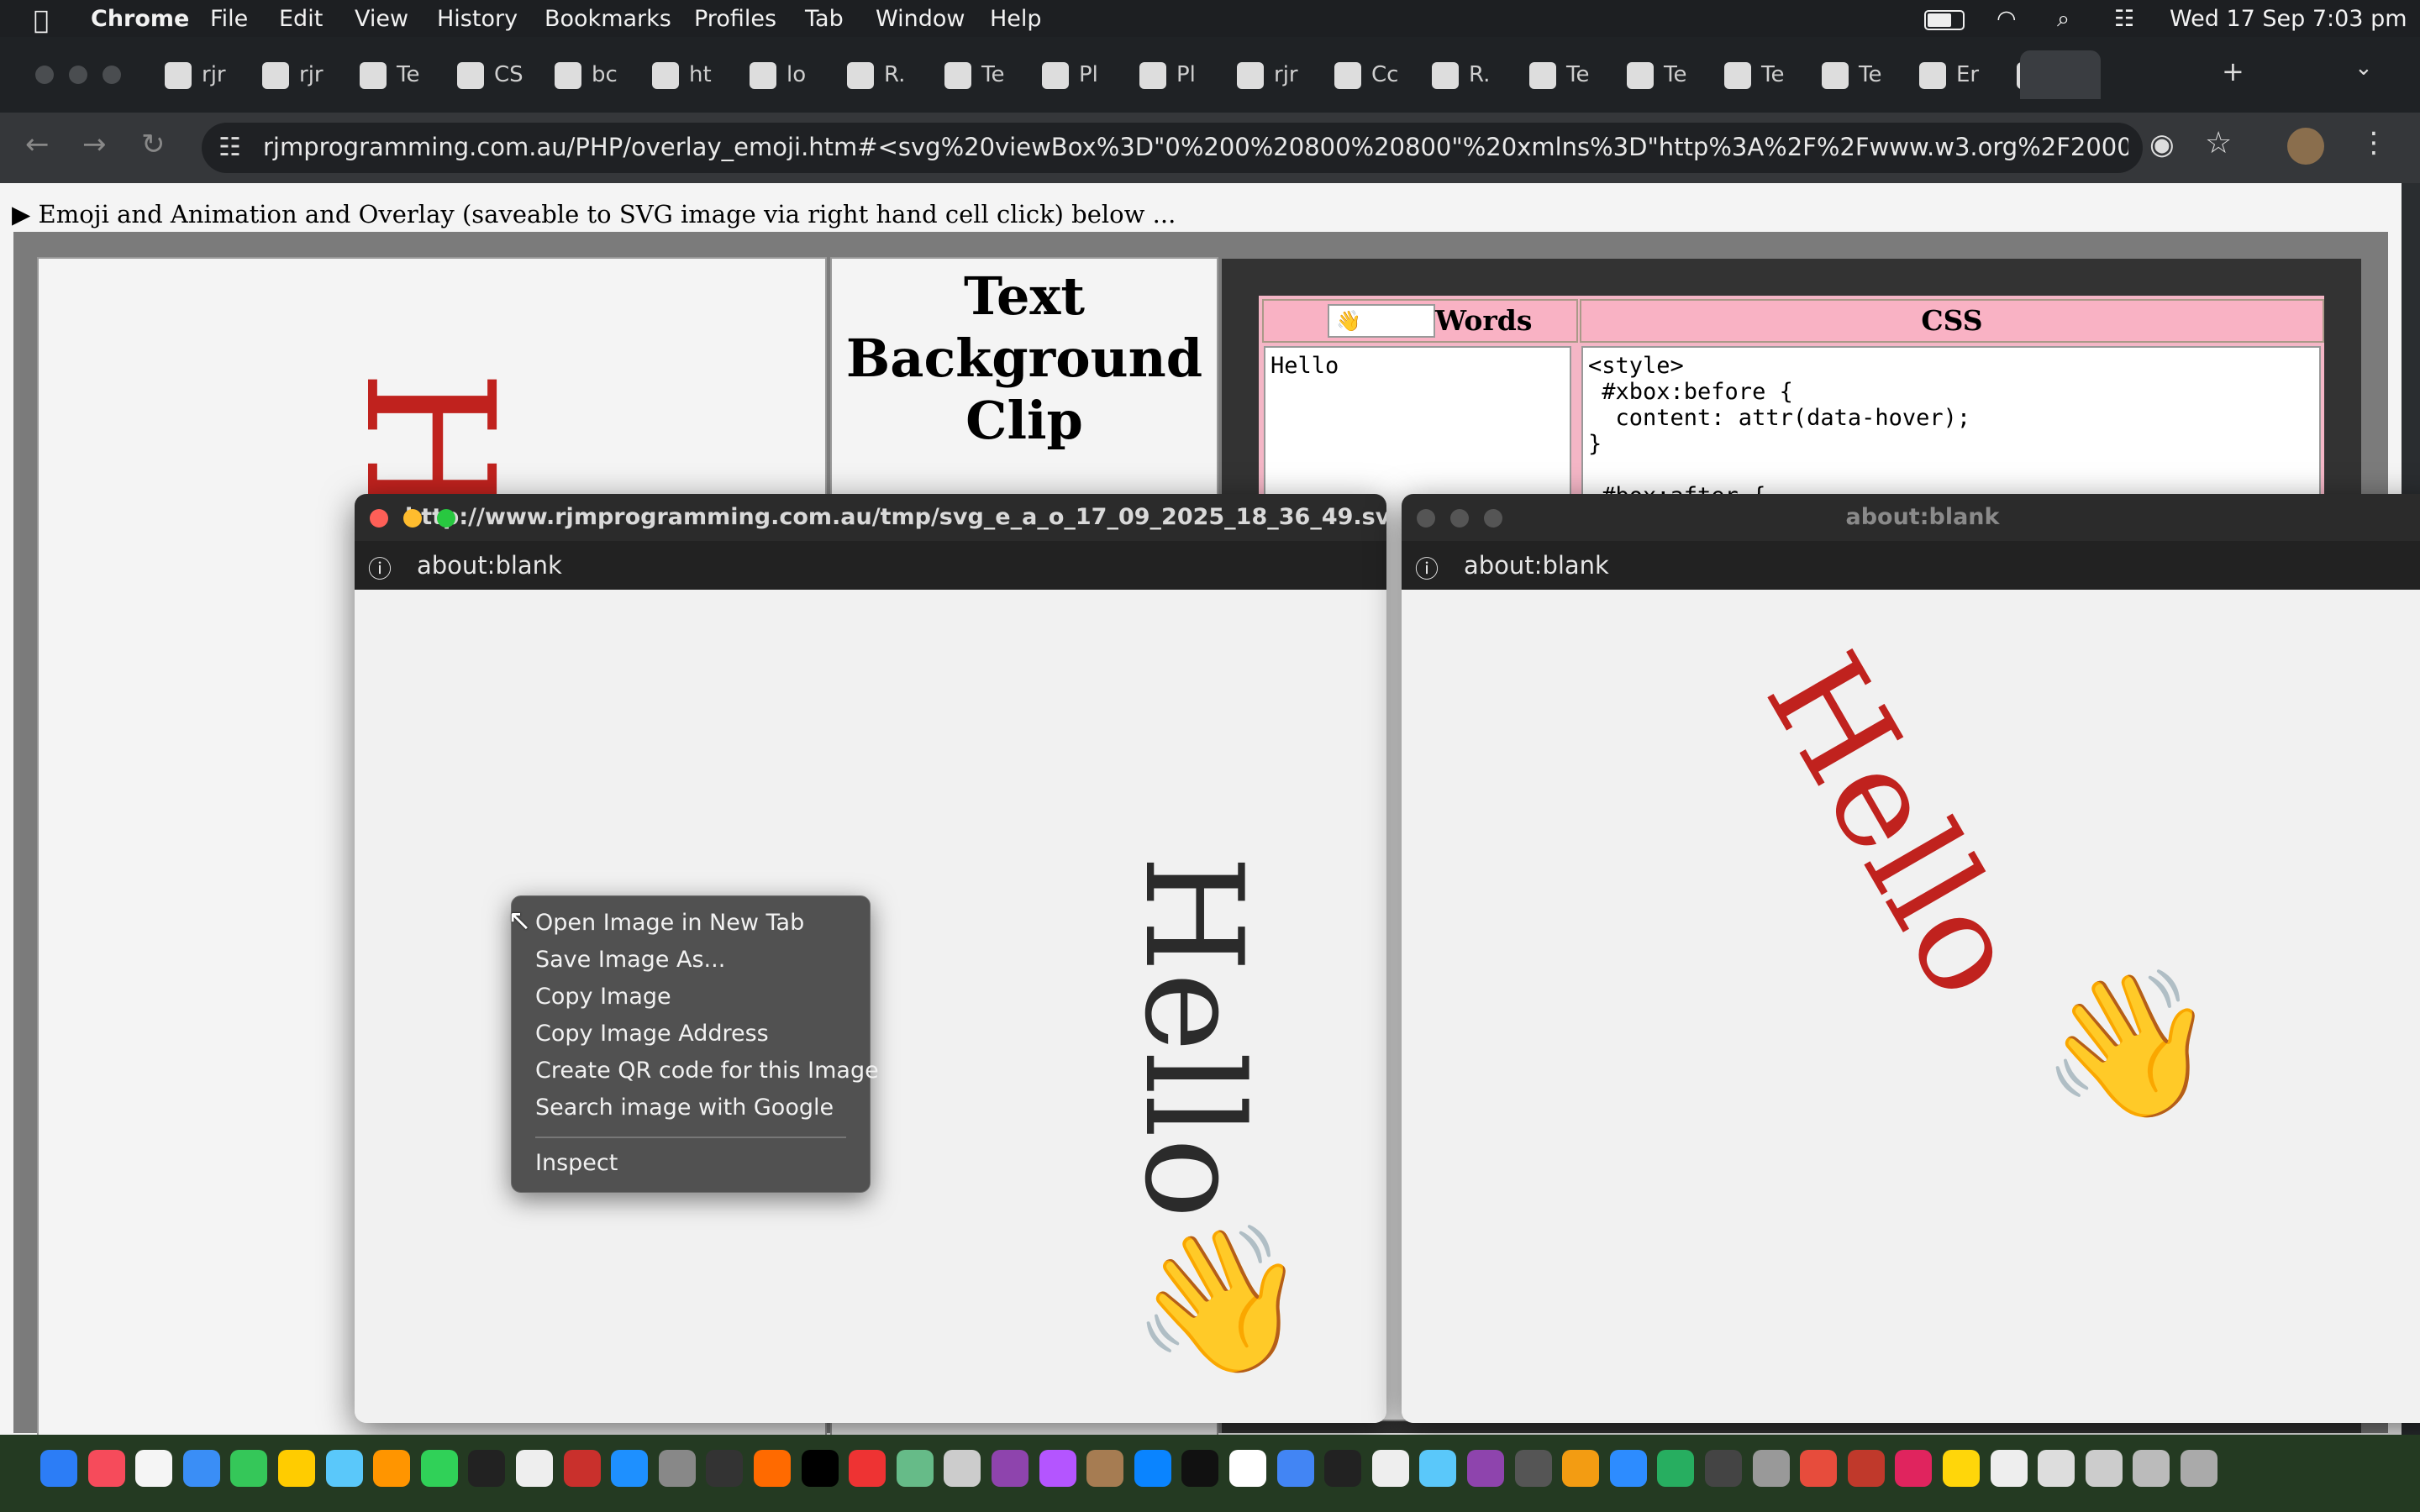 This screenshot has height=1512, width=2420. I want to click on menu-clock: Wed 17 Sep 7:03 pm, so click(2288, 19).